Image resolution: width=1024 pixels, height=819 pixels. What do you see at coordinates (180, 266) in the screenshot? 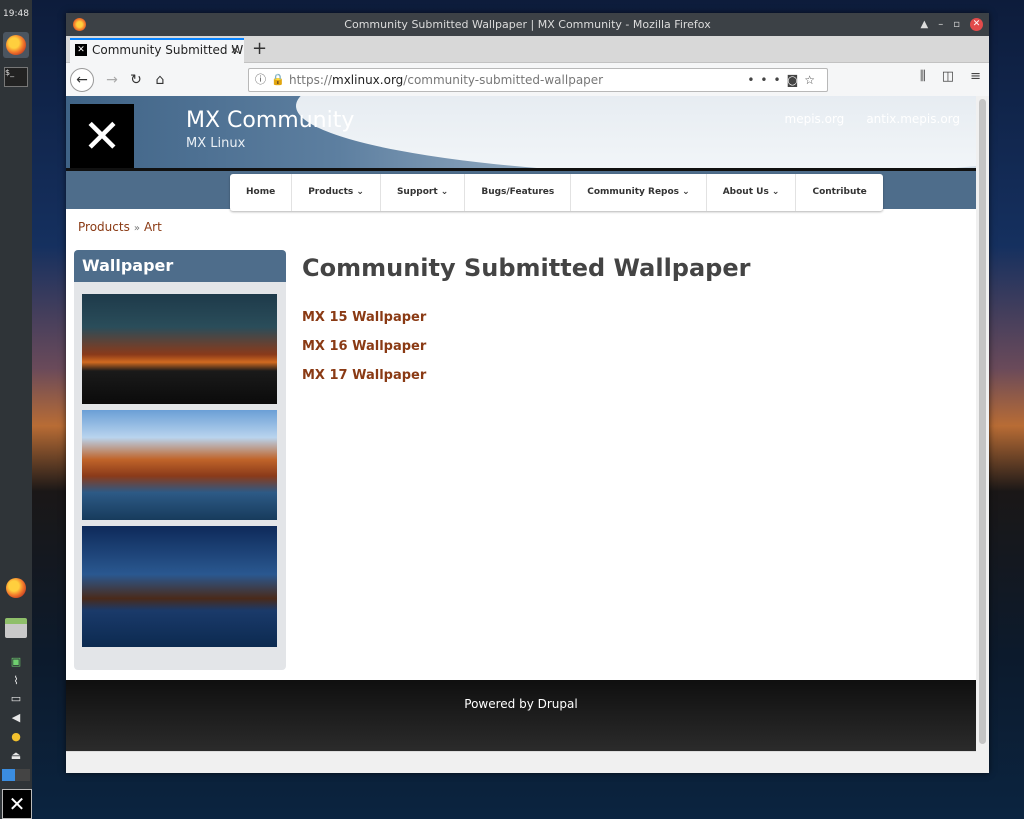
I see `sidebar-title: Wallpaper` at bounding box center [180, 266].